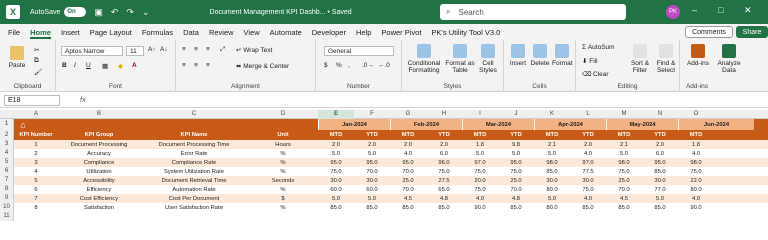 This screenshot has width=768, height=240. Describe the element at coordinates (408, 171) in the screenshot. I see `cell-g6: 70.0` at that location.